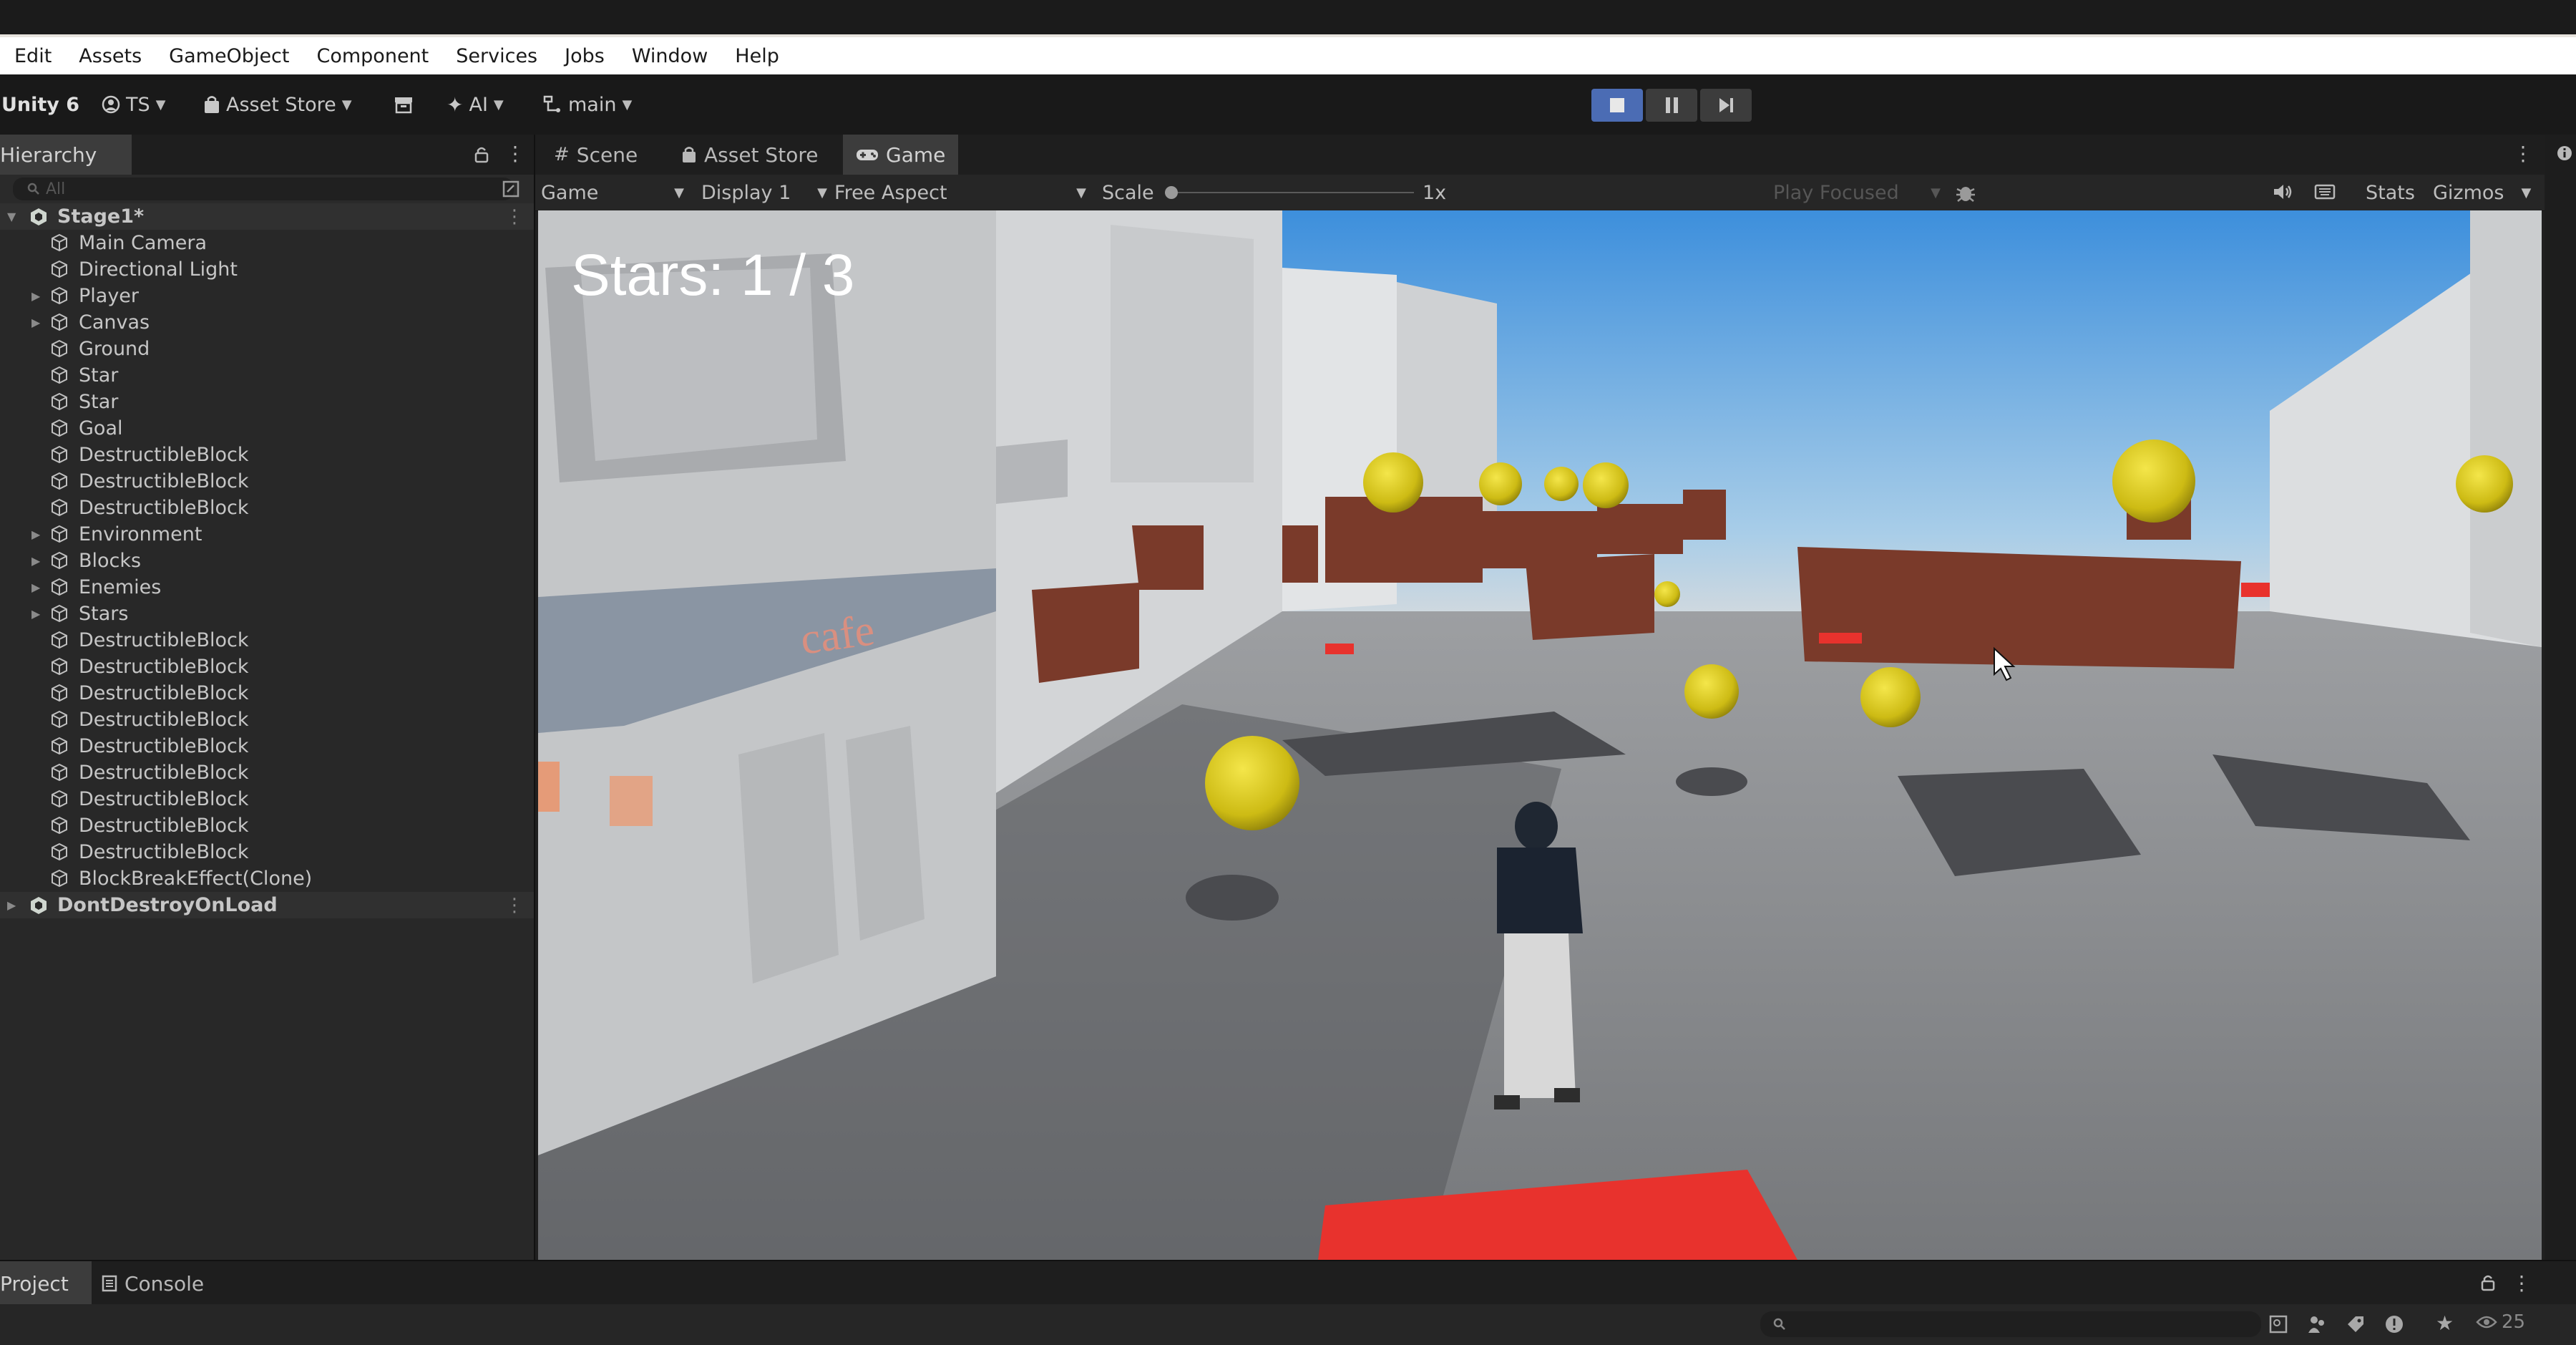 The image size is (2576, 1345). I want to click on menu-edit: Edit, so click(33, 56).